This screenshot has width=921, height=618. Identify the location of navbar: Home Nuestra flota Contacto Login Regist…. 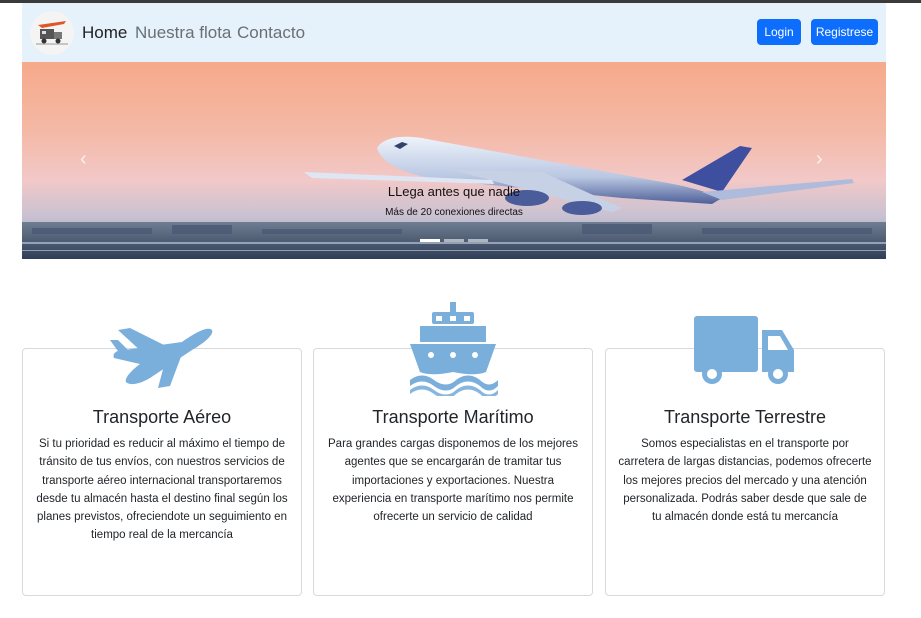
(454, 32).